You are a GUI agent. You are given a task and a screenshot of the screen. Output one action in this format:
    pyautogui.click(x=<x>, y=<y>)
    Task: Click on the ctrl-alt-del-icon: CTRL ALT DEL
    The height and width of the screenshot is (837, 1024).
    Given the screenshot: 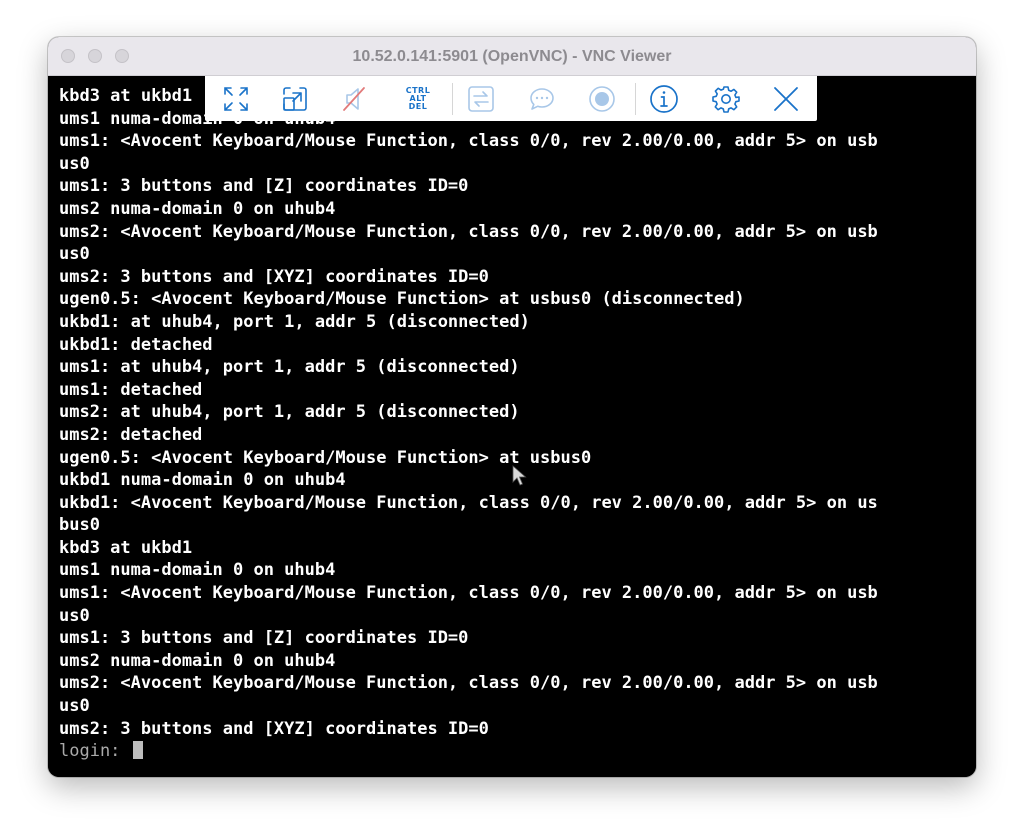 What is the action you would take?
    pyautogui.click(x=418, y=98)
    